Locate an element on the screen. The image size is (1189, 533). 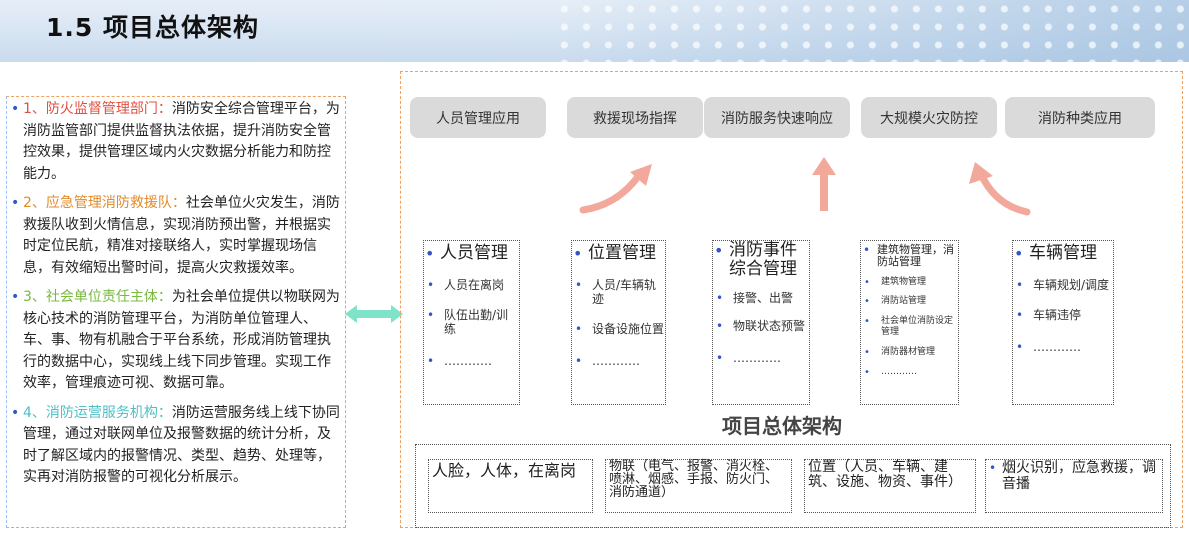
data-box-face: 人脸，人体，在离岗 is located at coordinates (510, 486).